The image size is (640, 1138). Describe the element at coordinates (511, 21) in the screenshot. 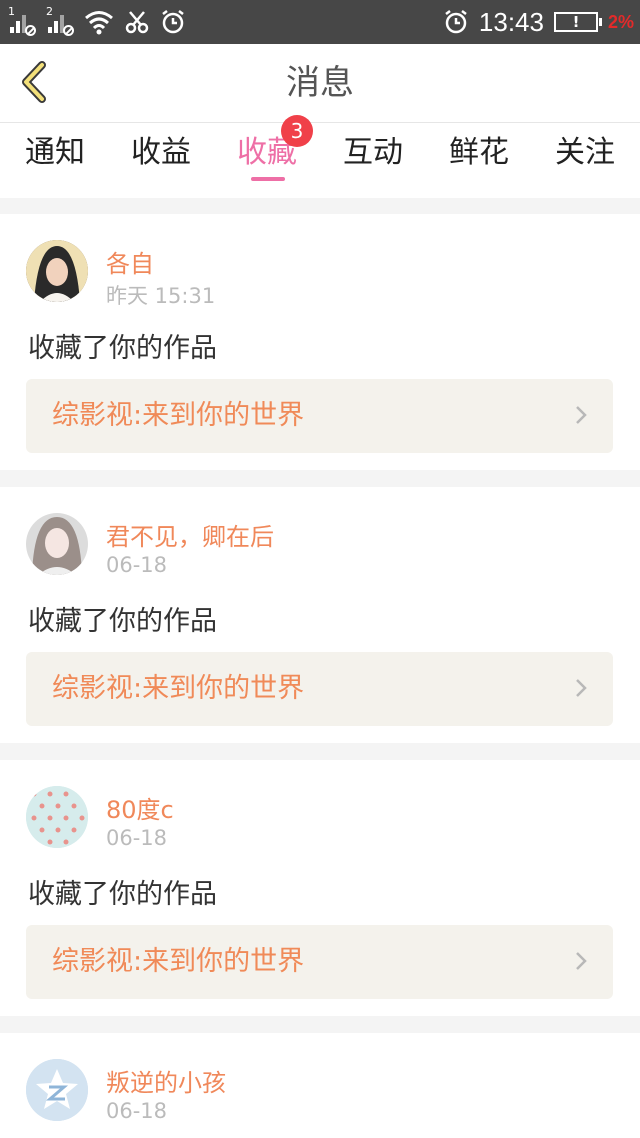

I see `clock-time: 13:43` at that location.